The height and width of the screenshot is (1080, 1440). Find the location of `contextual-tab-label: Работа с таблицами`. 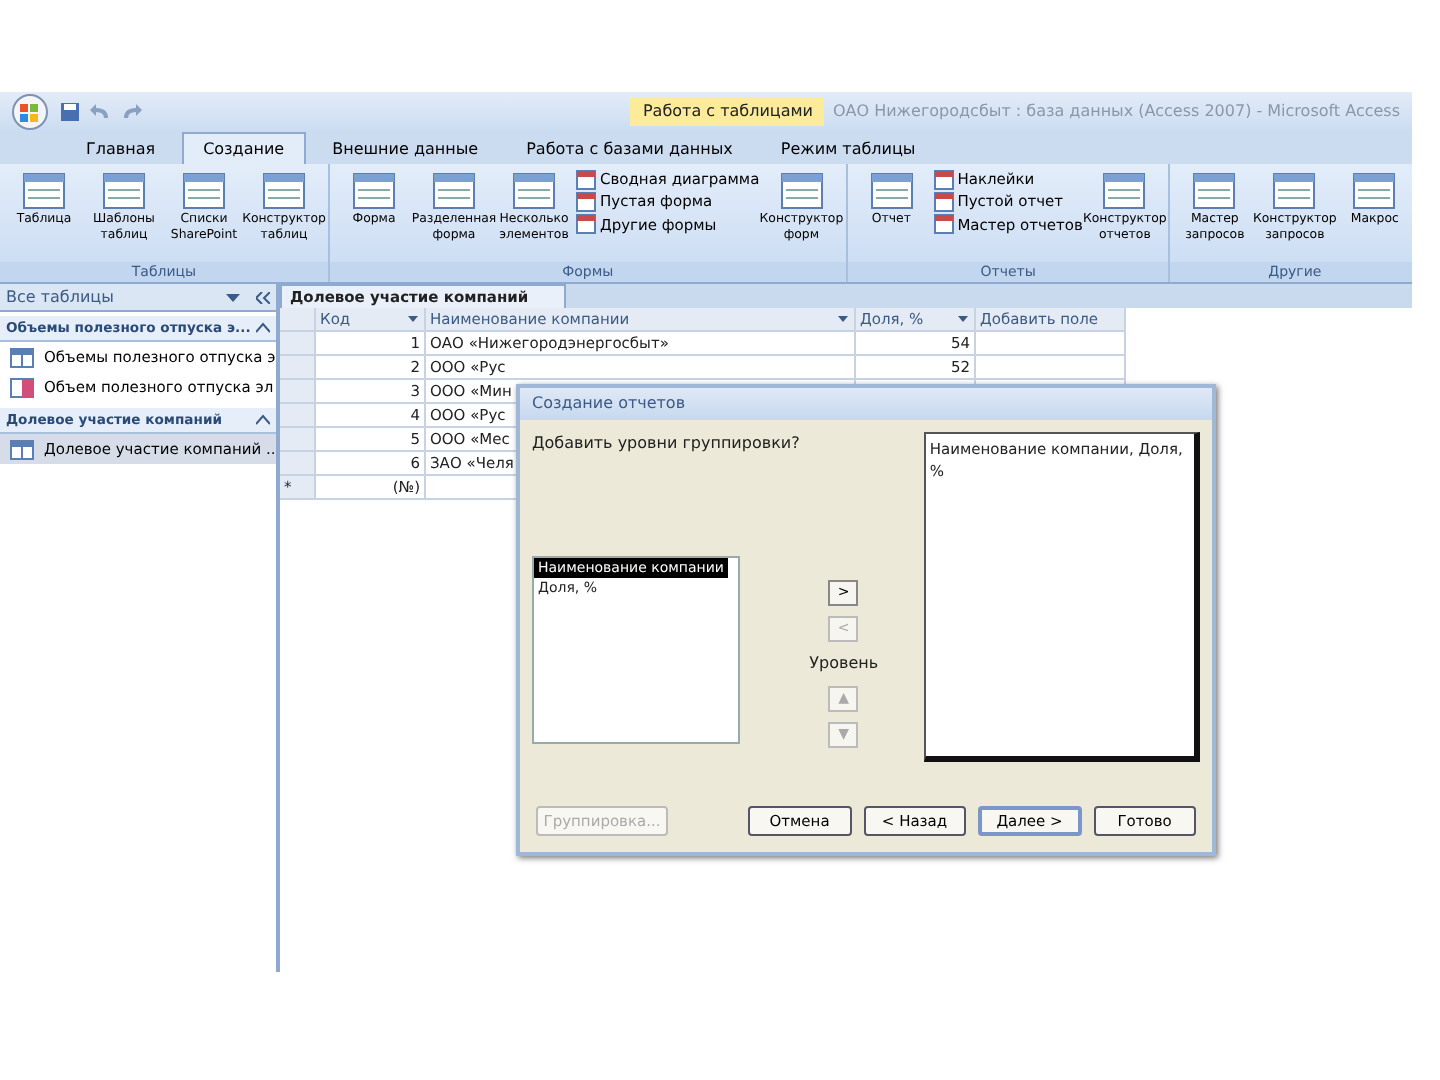

contextual-tab-label: Работа с таблицами is located at coordinates (727, 112).